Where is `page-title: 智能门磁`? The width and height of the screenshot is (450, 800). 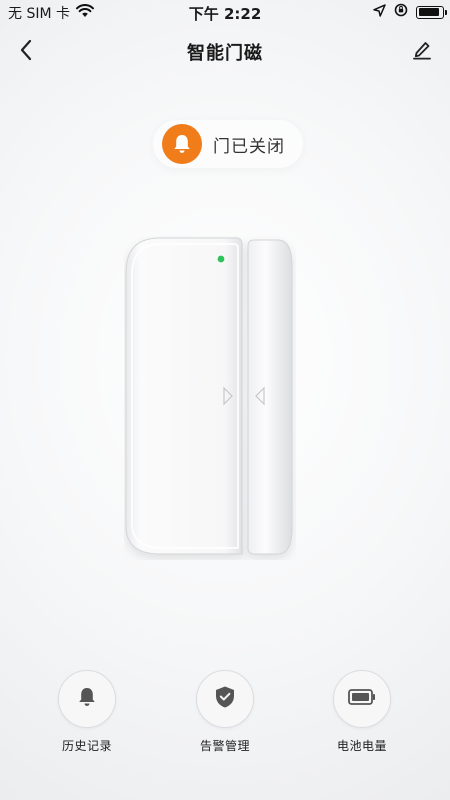
page-title: 智能门磁 is located at coordinates (225, 53).